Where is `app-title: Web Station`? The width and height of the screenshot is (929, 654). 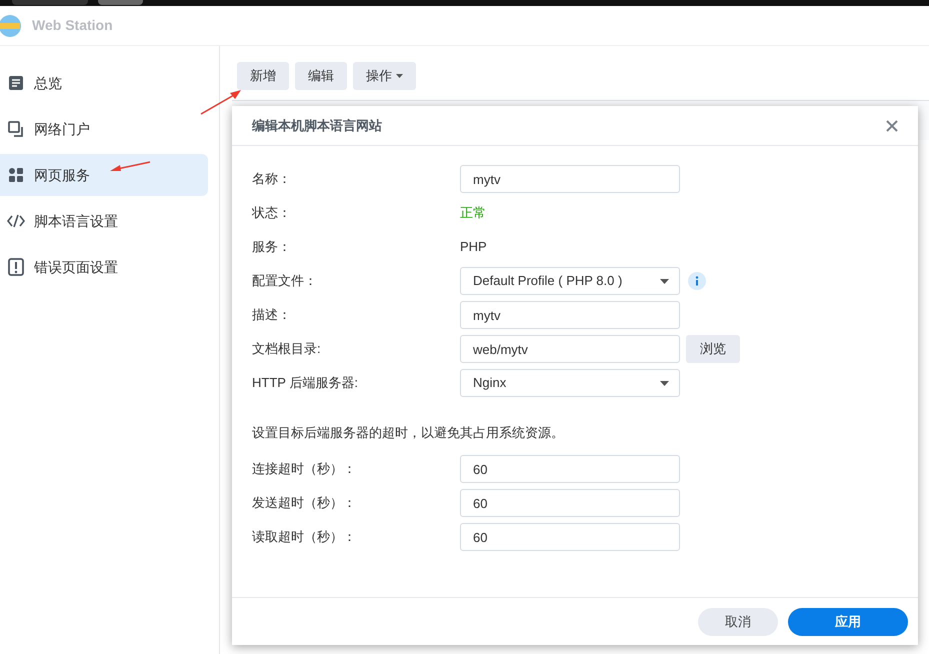 app-title: Web Station is located at coordinates (72, 25).